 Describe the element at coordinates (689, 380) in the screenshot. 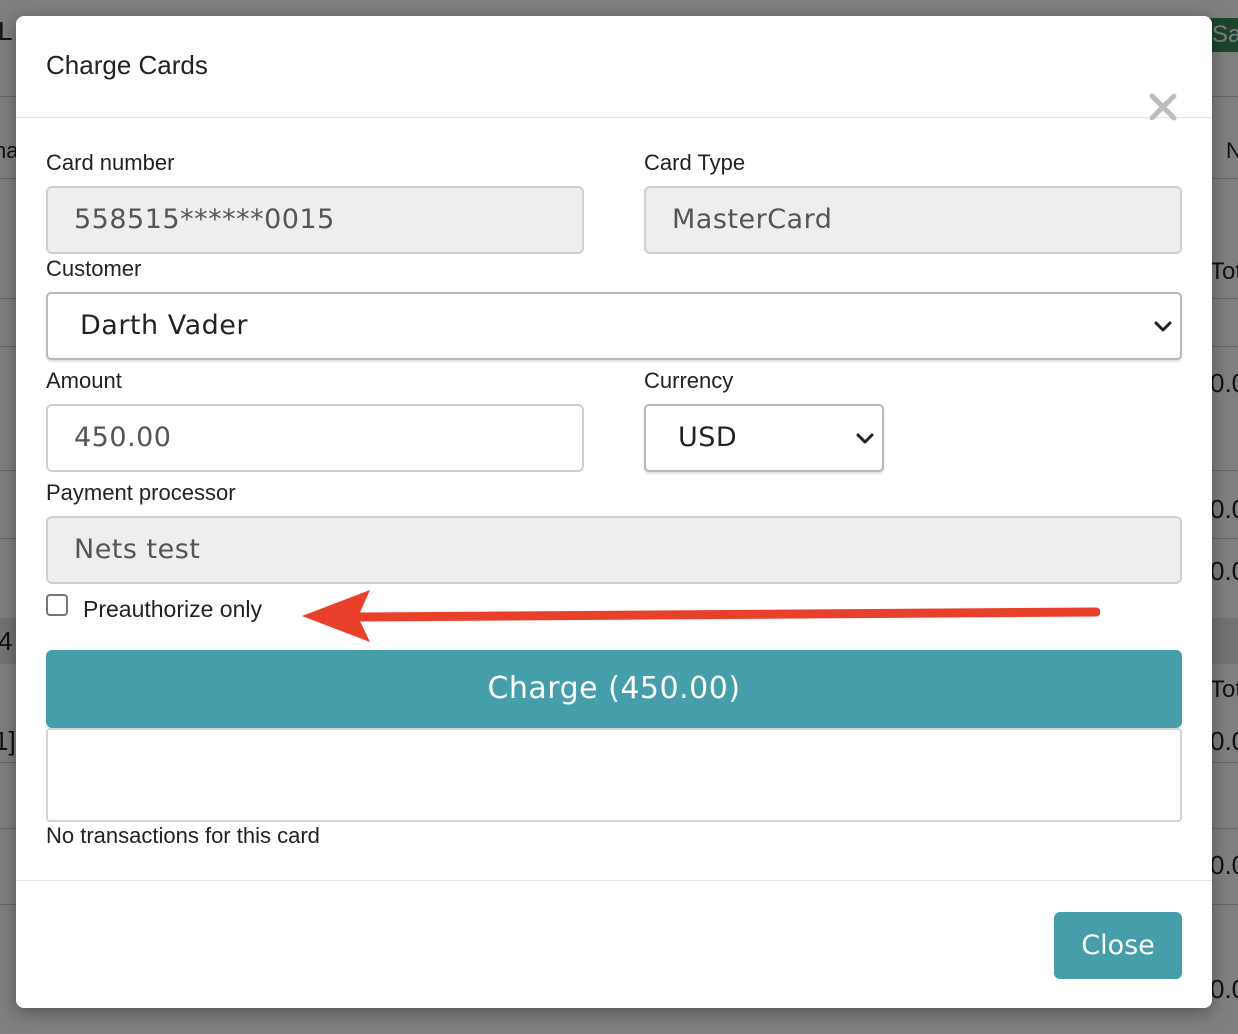

I see `currency-label: Currency` at that location.